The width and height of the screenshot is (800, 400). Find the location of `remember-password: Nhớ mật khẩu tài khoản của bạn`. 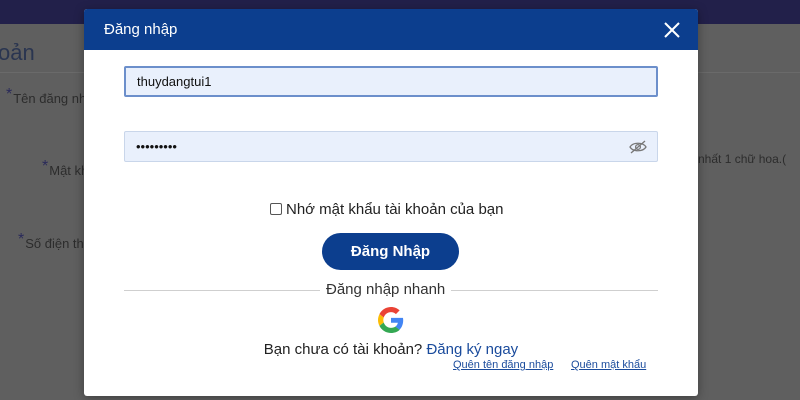

remember-password: Nhớ mật khẩu tài khoản của bạn is located at coordinates (386, 209).